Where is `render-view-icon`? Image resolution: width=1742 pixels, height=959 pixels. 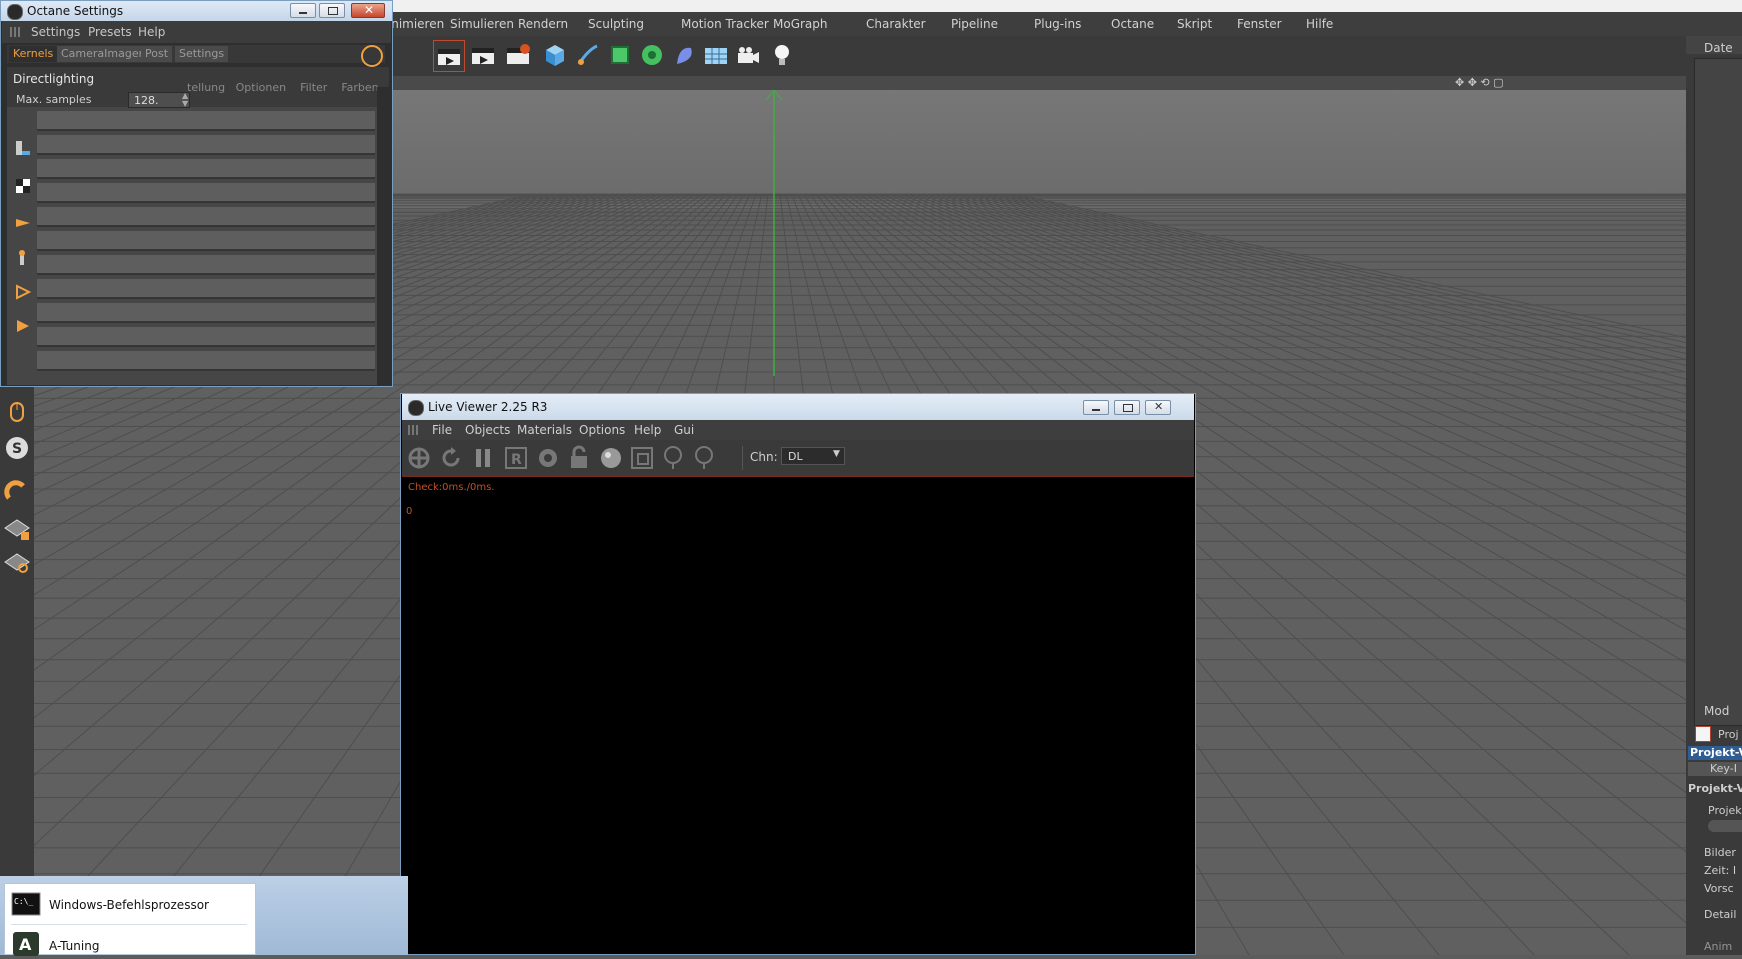 render-view-icon is located at coordinates (449, 56).